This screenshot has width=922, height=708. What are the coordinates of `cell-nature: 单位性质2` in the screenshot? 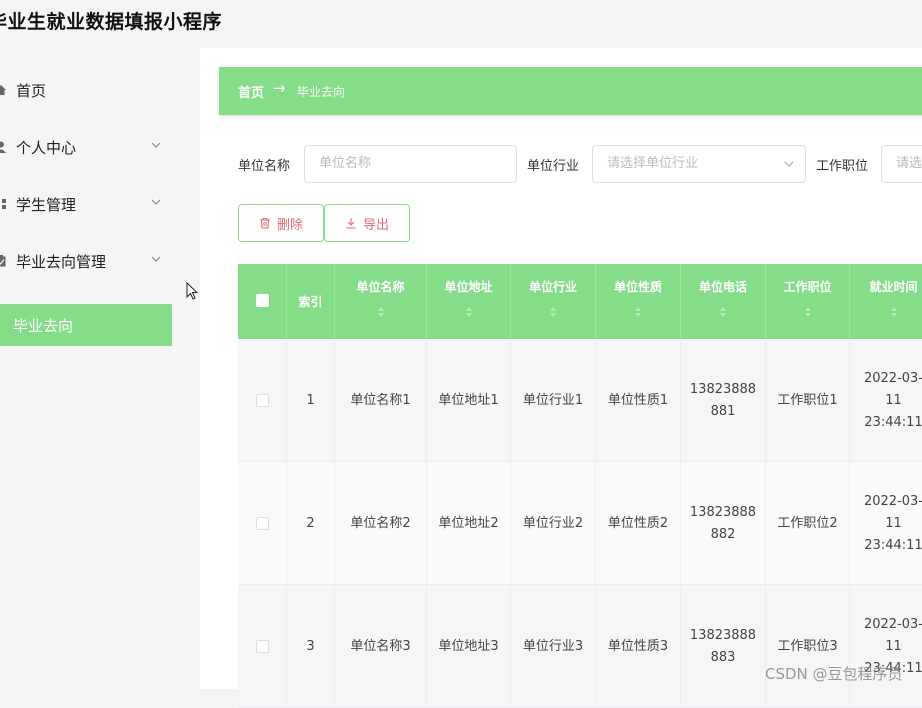 It's located at (638, 523).